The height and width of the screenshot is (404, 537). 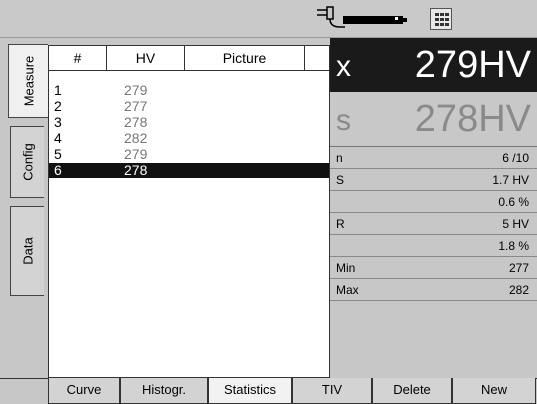 I want to click on table-header: # HV Picture, so click(x=189, y=58).